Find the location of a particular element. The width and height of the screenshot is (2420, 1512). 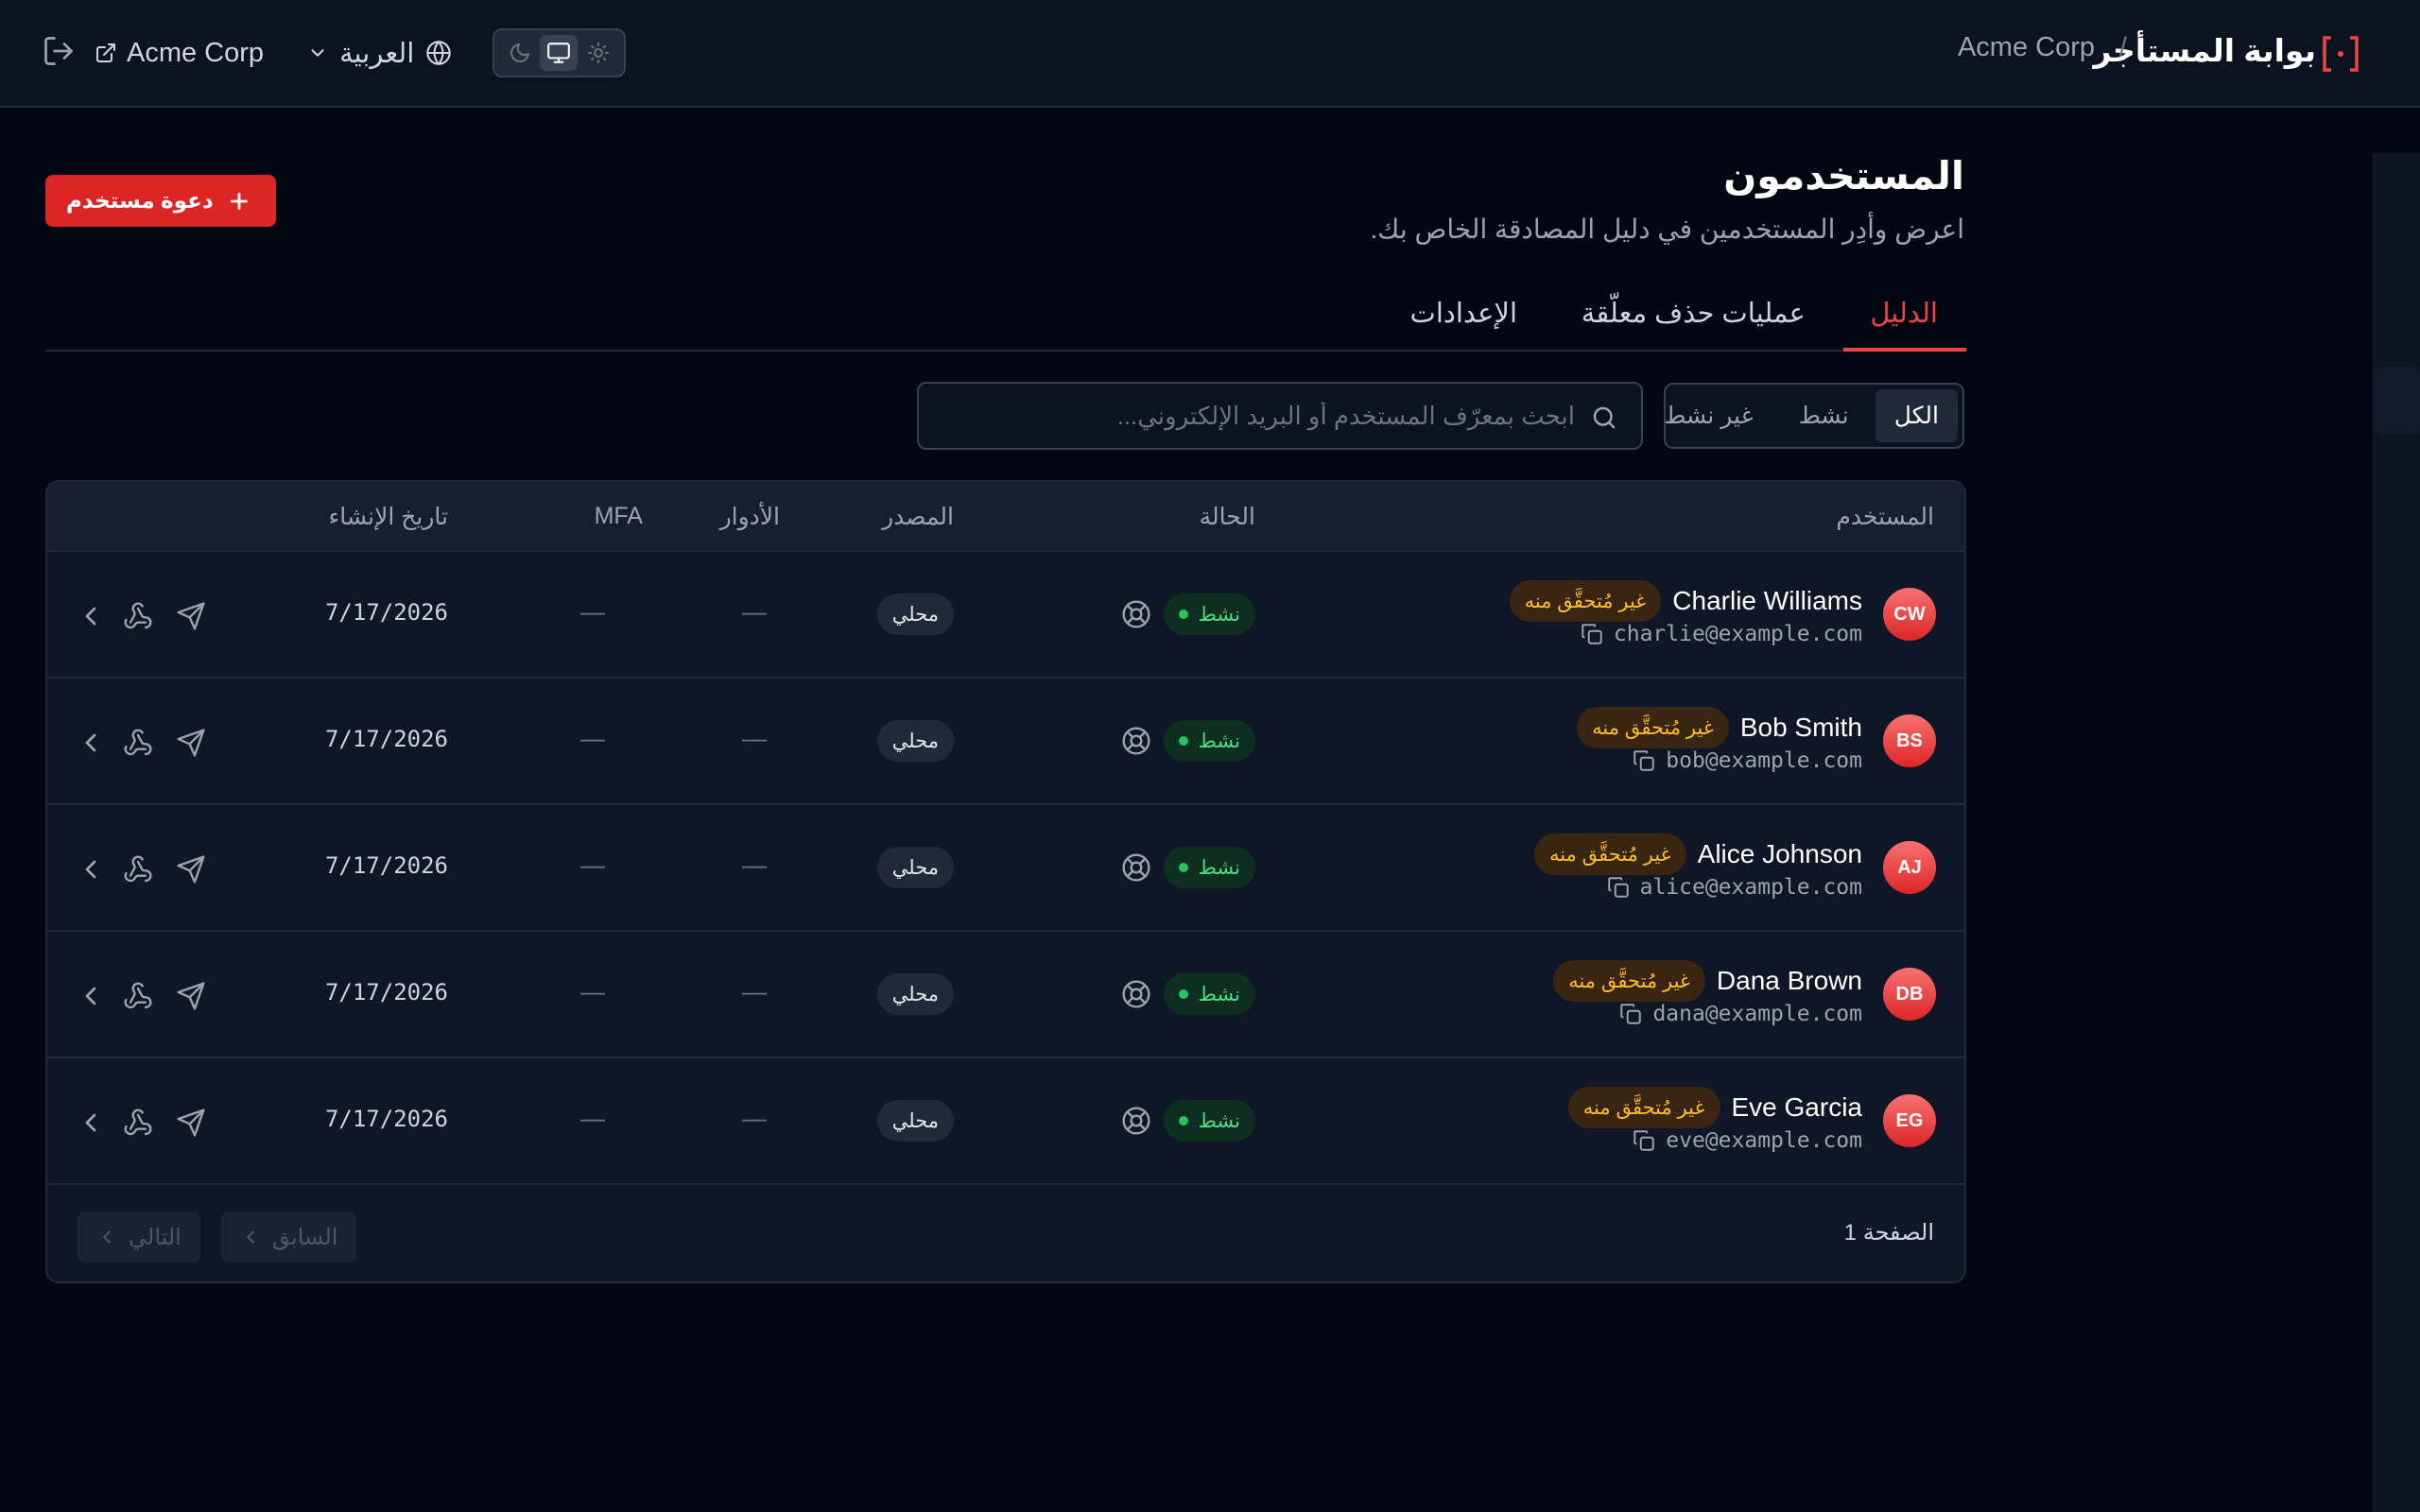

theme-system-button is located at coordinates (559, 53).